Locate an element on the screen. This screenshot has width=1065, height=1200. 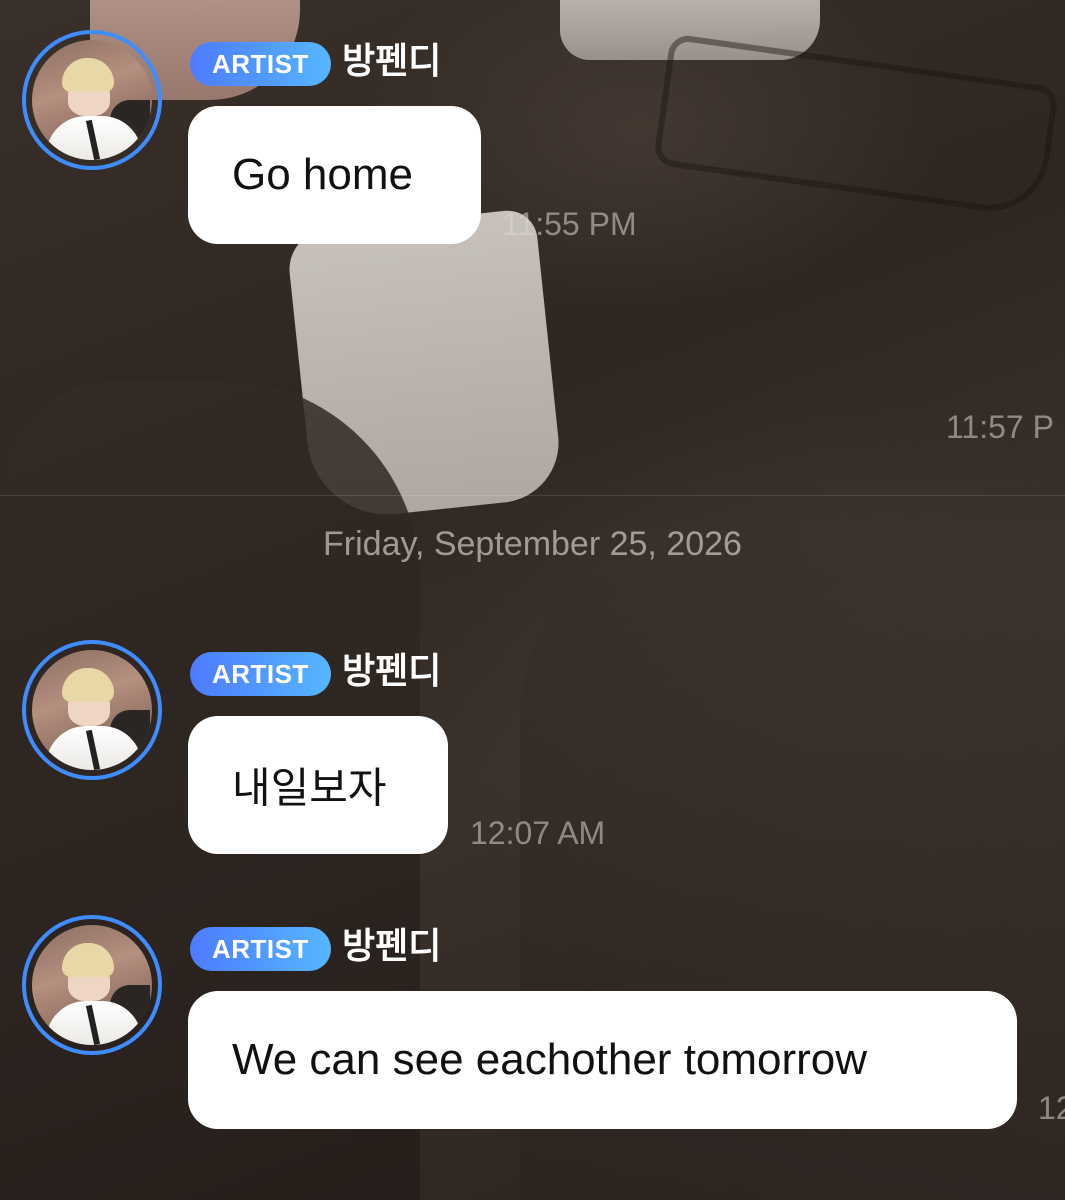
message-timestamp: 12 is located at coordinates (1051, 1108).